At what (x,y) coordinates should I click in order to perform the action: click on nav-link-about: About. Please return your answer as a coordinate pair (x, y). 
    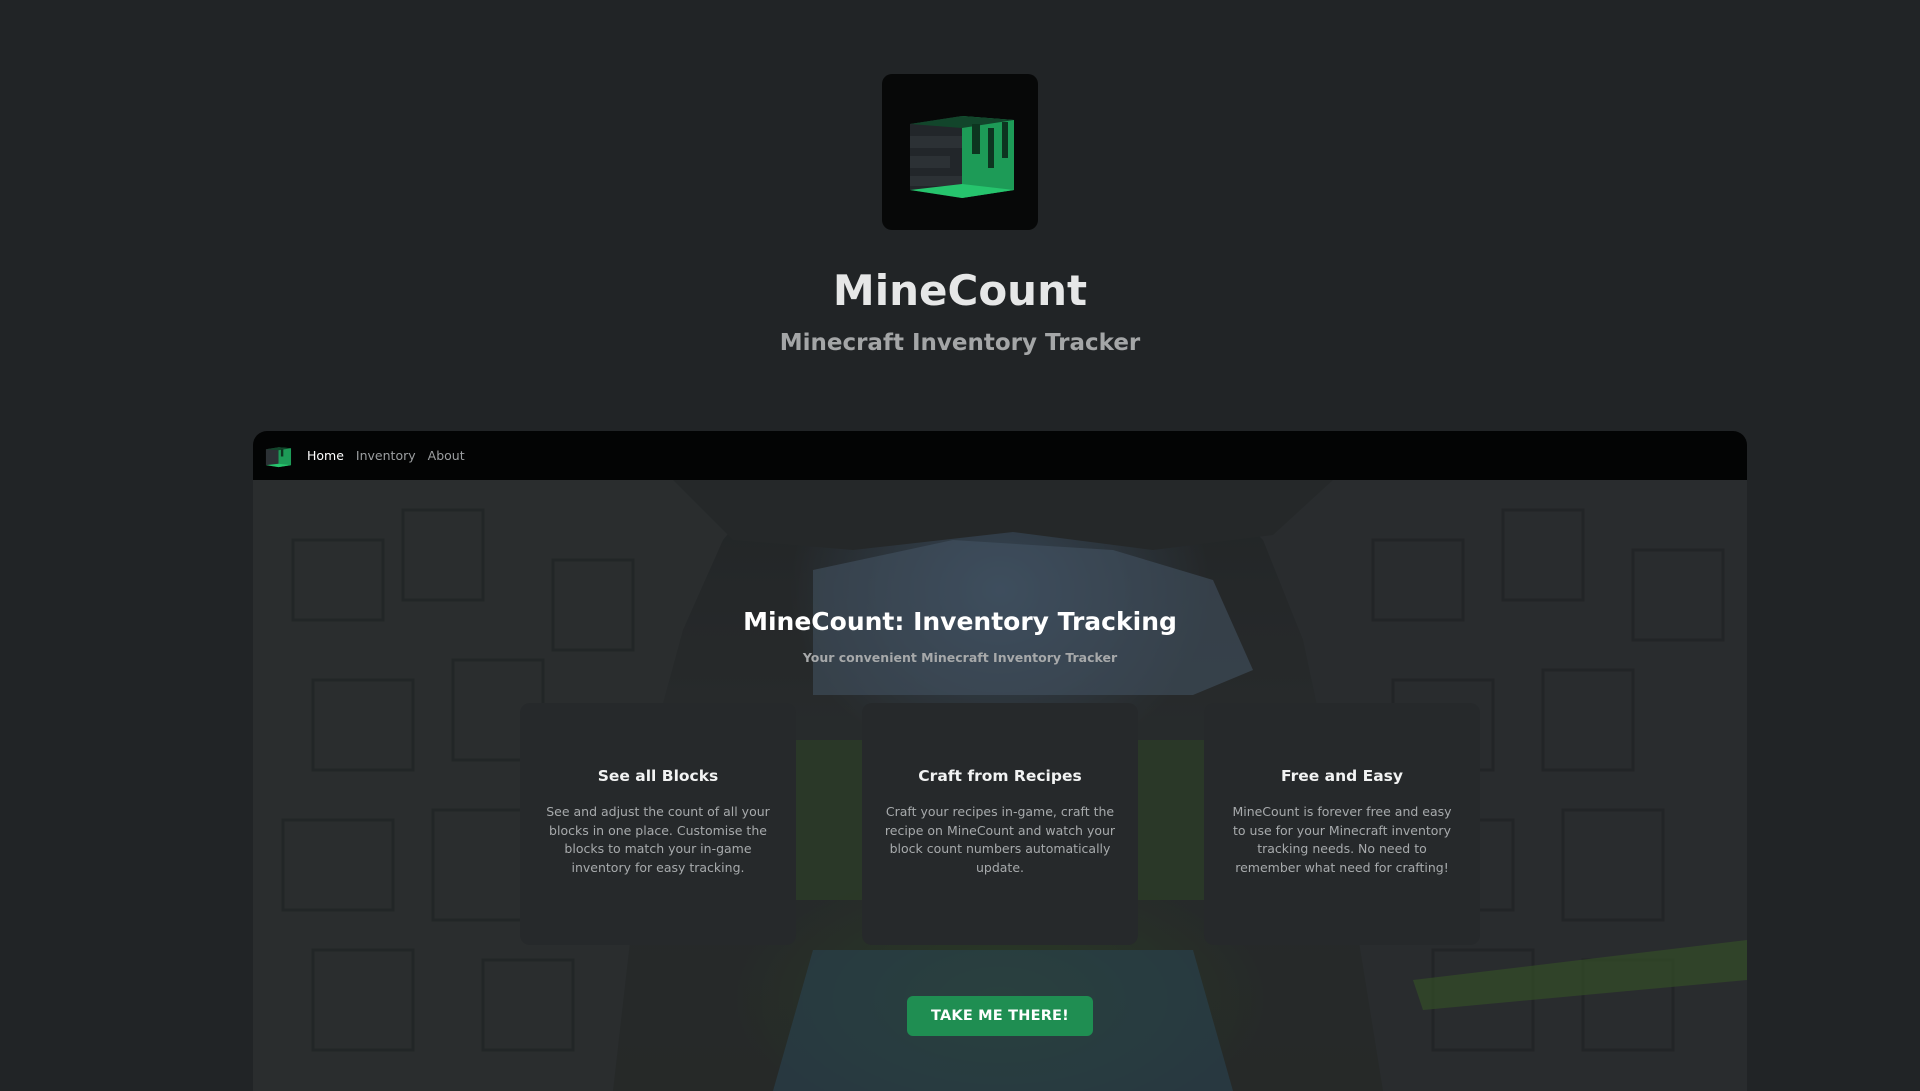
    Looking at the image, I should click on (446, 455).